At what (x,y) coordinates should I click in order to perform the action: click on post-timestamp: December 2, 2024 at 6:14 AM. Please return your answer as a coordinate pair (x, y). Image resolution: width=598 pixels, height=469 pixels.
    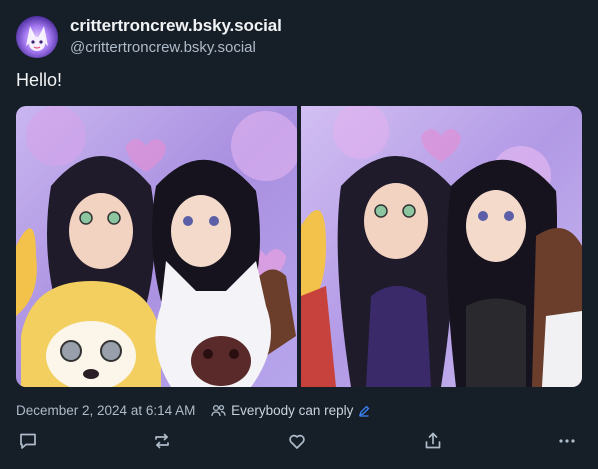
    Looking at the image, I should click on (105, 410).